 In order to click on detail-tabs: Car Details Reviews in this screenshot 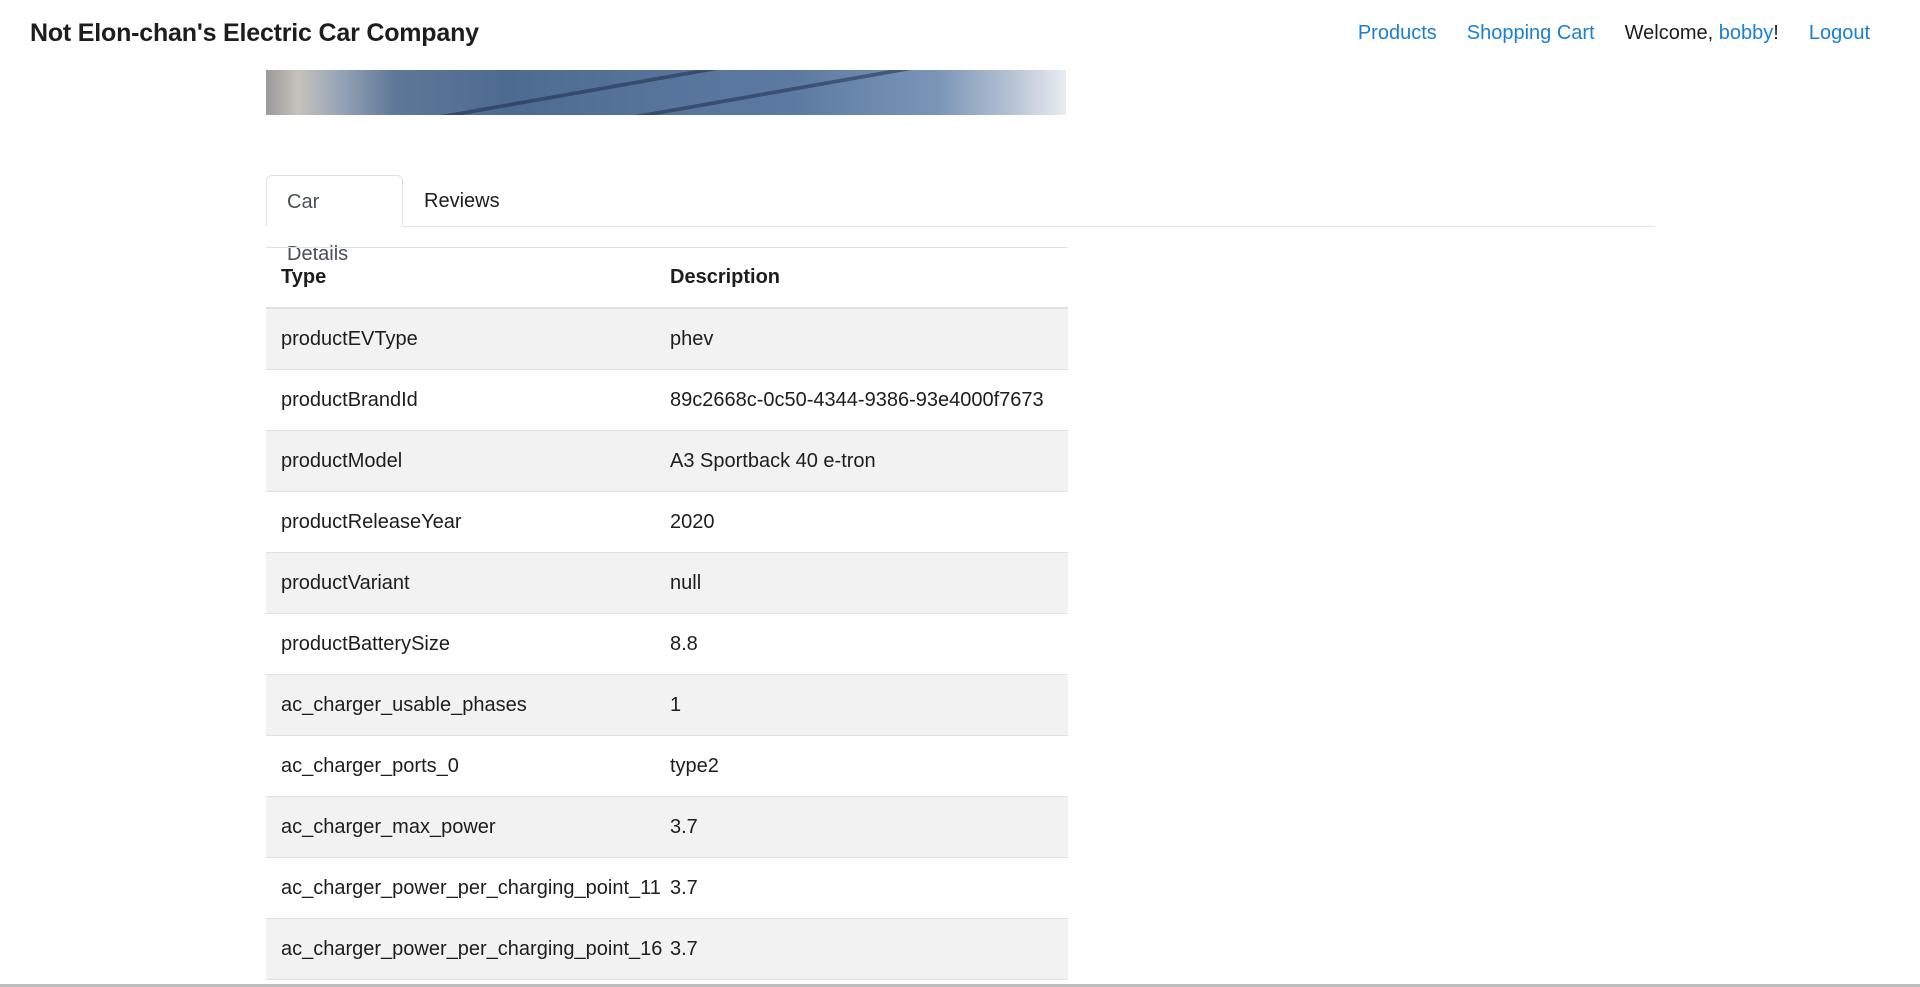, I will do `click(960, 220)`.